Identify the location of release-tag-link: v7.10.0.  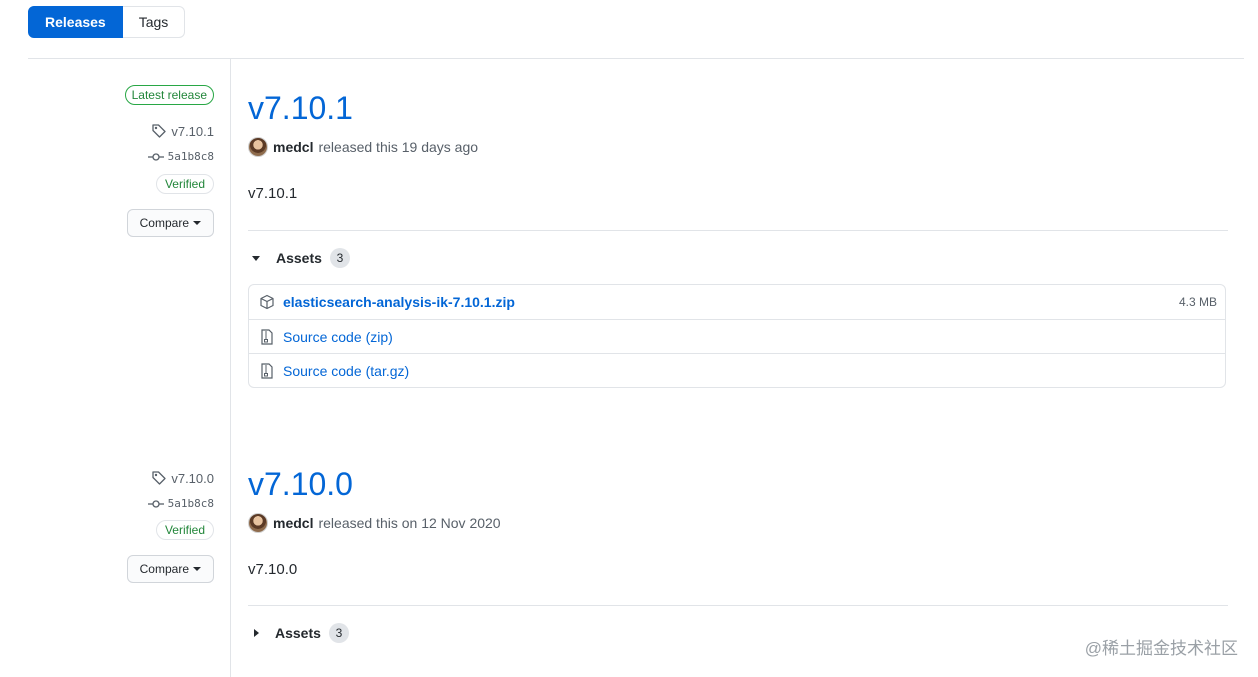
(182, 478).